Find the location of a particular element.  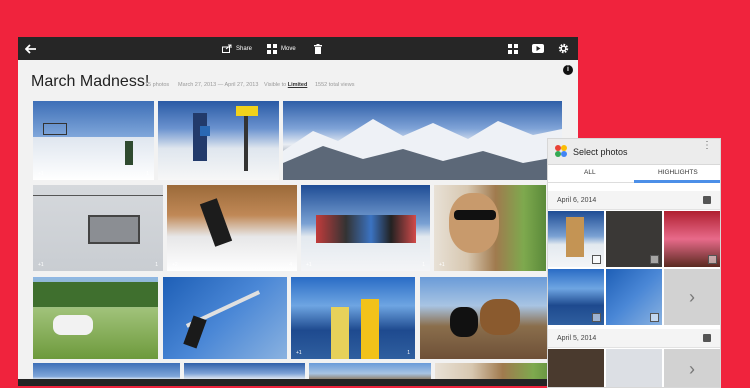

brown-dog is located at coordinates (500, 317).